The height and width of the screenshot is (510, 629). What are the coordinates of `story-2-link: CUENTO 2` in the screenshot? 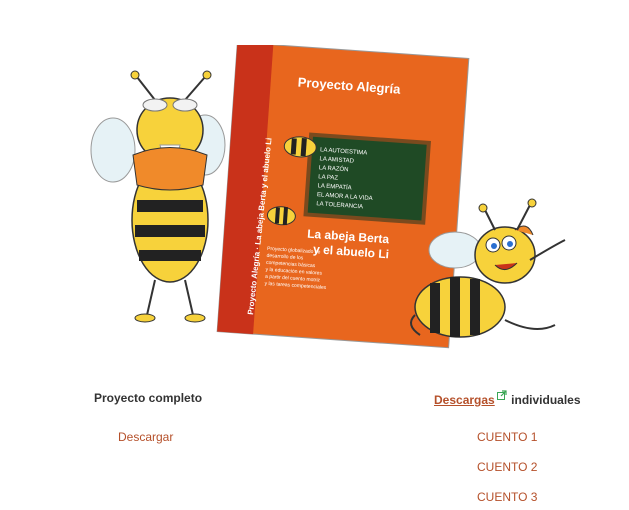 It's located at (507, 467).